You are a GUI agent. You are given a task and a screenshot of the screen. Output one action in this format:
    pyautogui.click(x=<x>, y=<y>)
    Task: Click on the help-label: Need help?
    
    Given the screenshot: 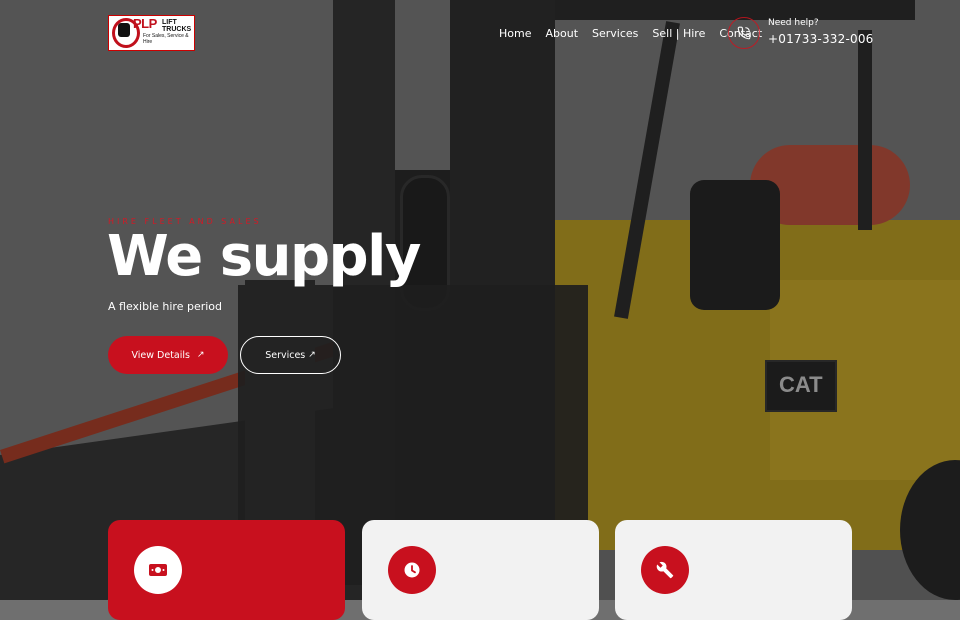 What is the action you would take?
    pyautogui.click(x=793, y=23)
    